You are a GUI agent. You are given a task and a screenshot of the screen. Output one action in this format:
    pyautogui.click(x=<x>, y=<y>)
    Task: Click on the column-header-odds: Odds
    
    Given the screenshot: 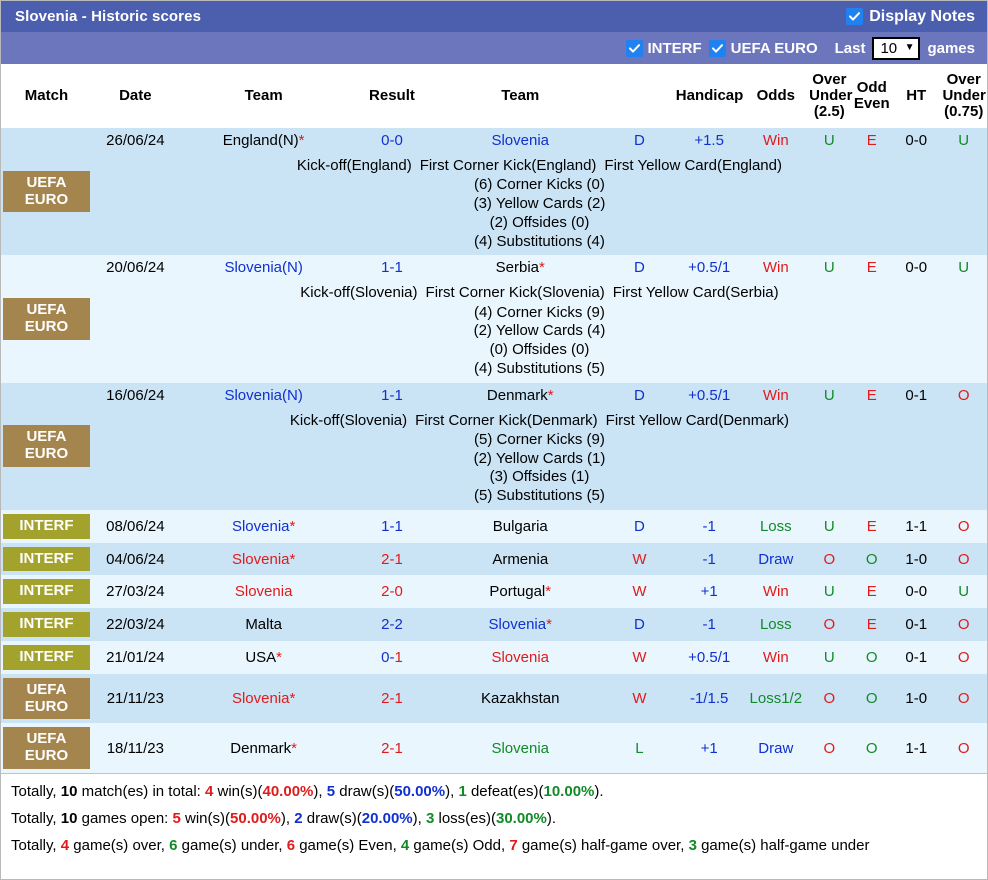 What is the action you would take?
    pyautogui.click(x=776, y=96)
    